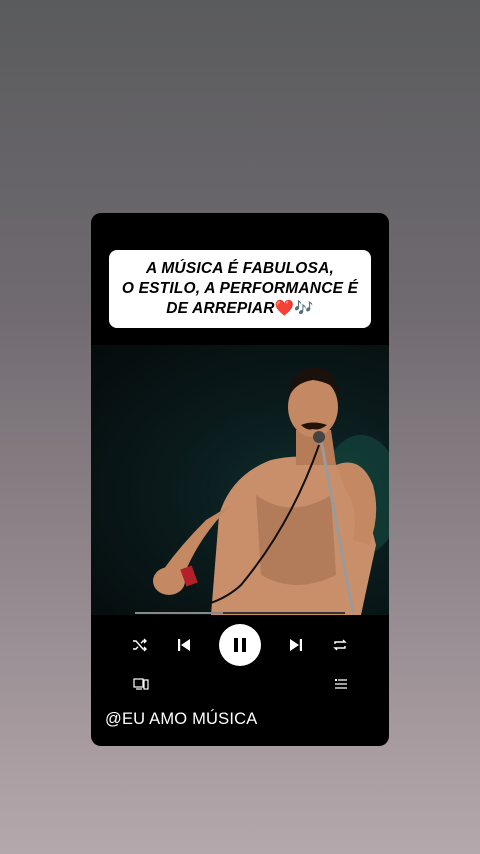  Describe the element at coordinates (284, 308) in the screenshot. I see `heart-emoji: ❤️` at that location.